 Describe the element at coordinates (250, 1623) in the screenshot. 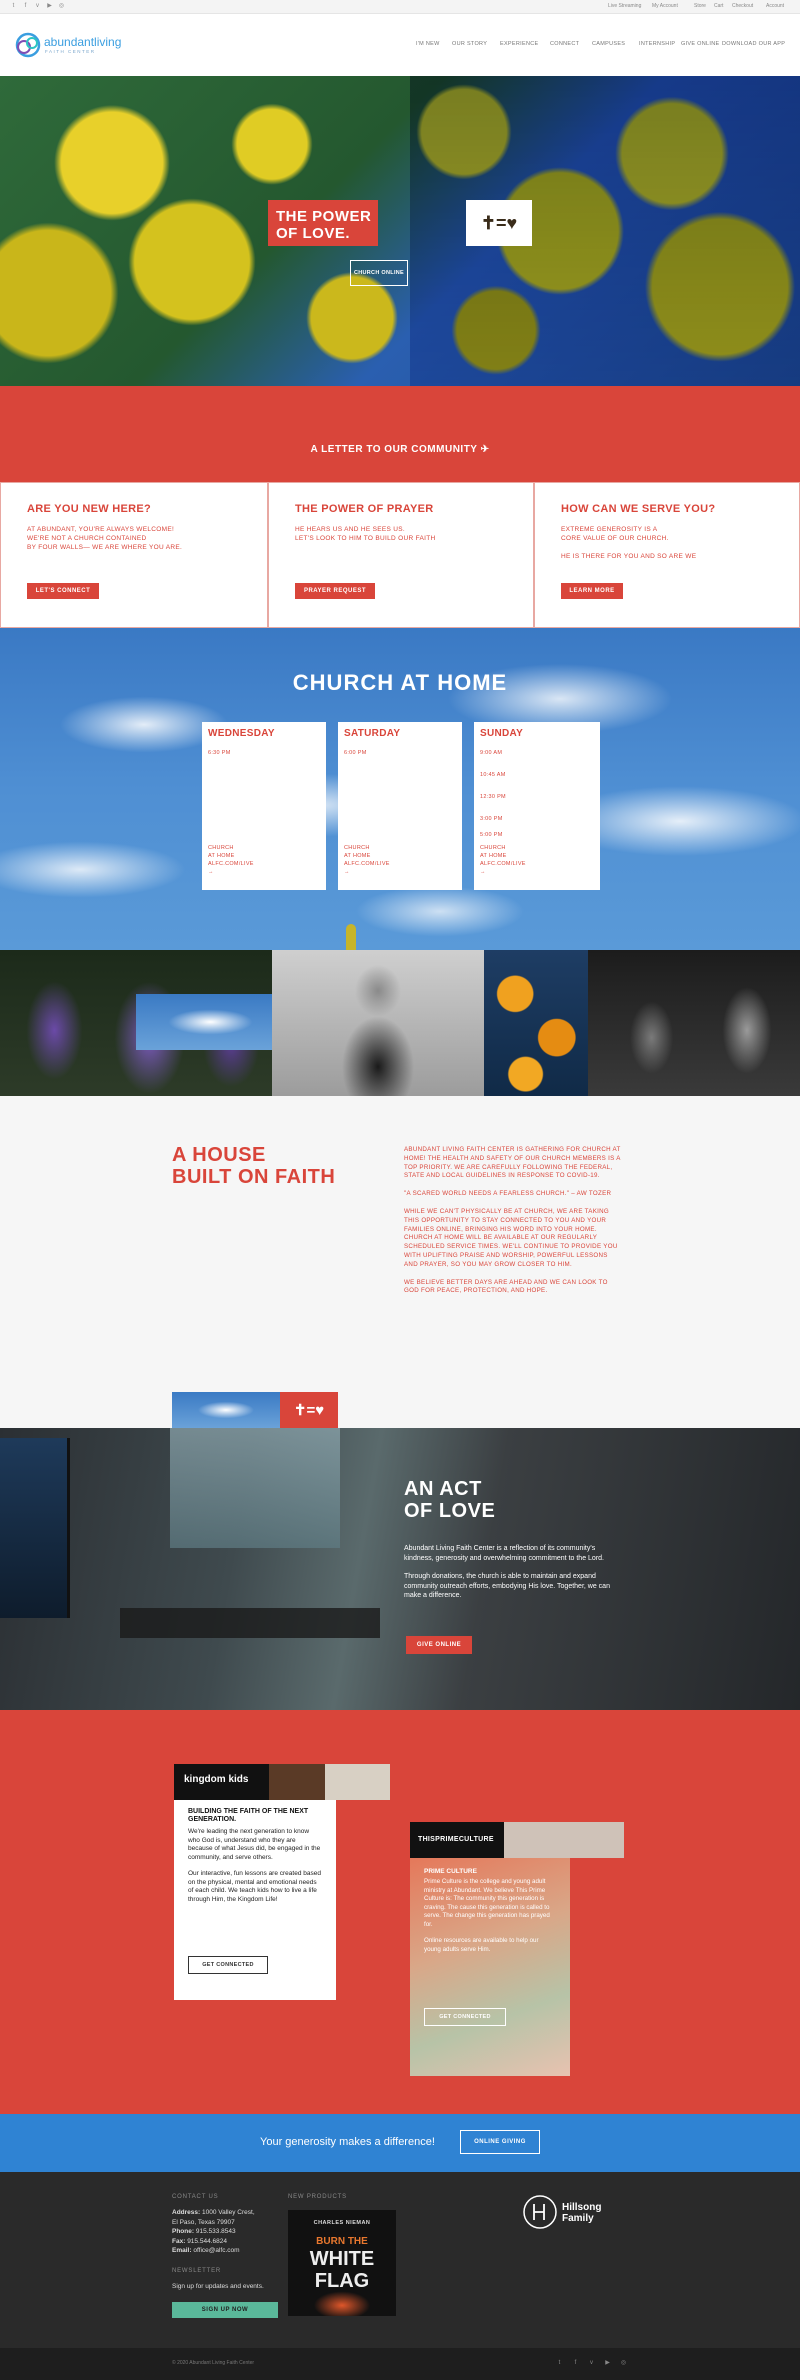

I see `table-image` at that location.